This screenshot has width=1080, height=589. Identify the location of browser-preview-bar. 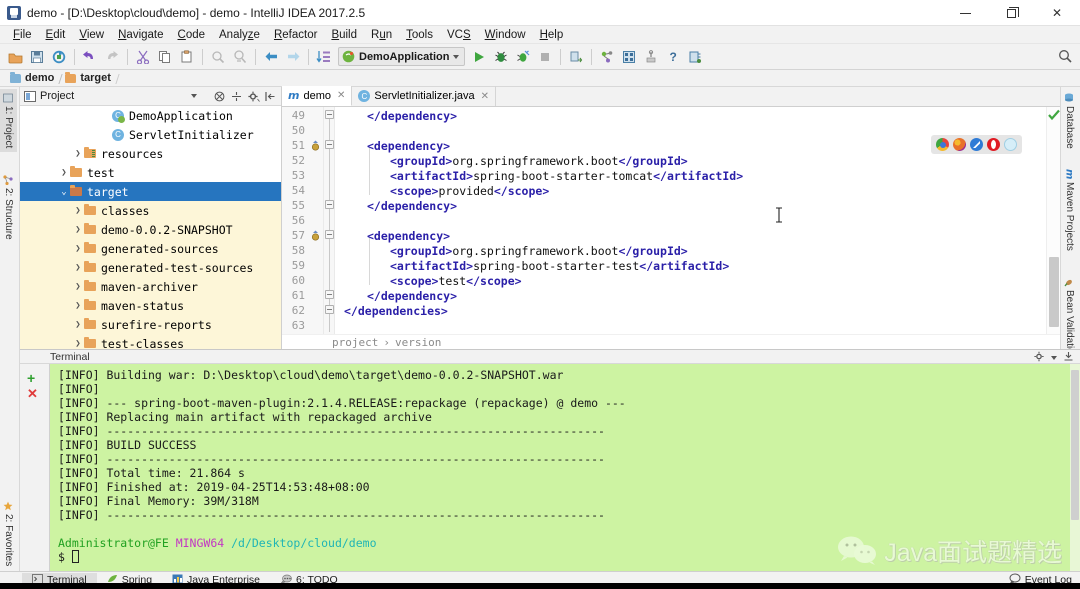
(976, 144).